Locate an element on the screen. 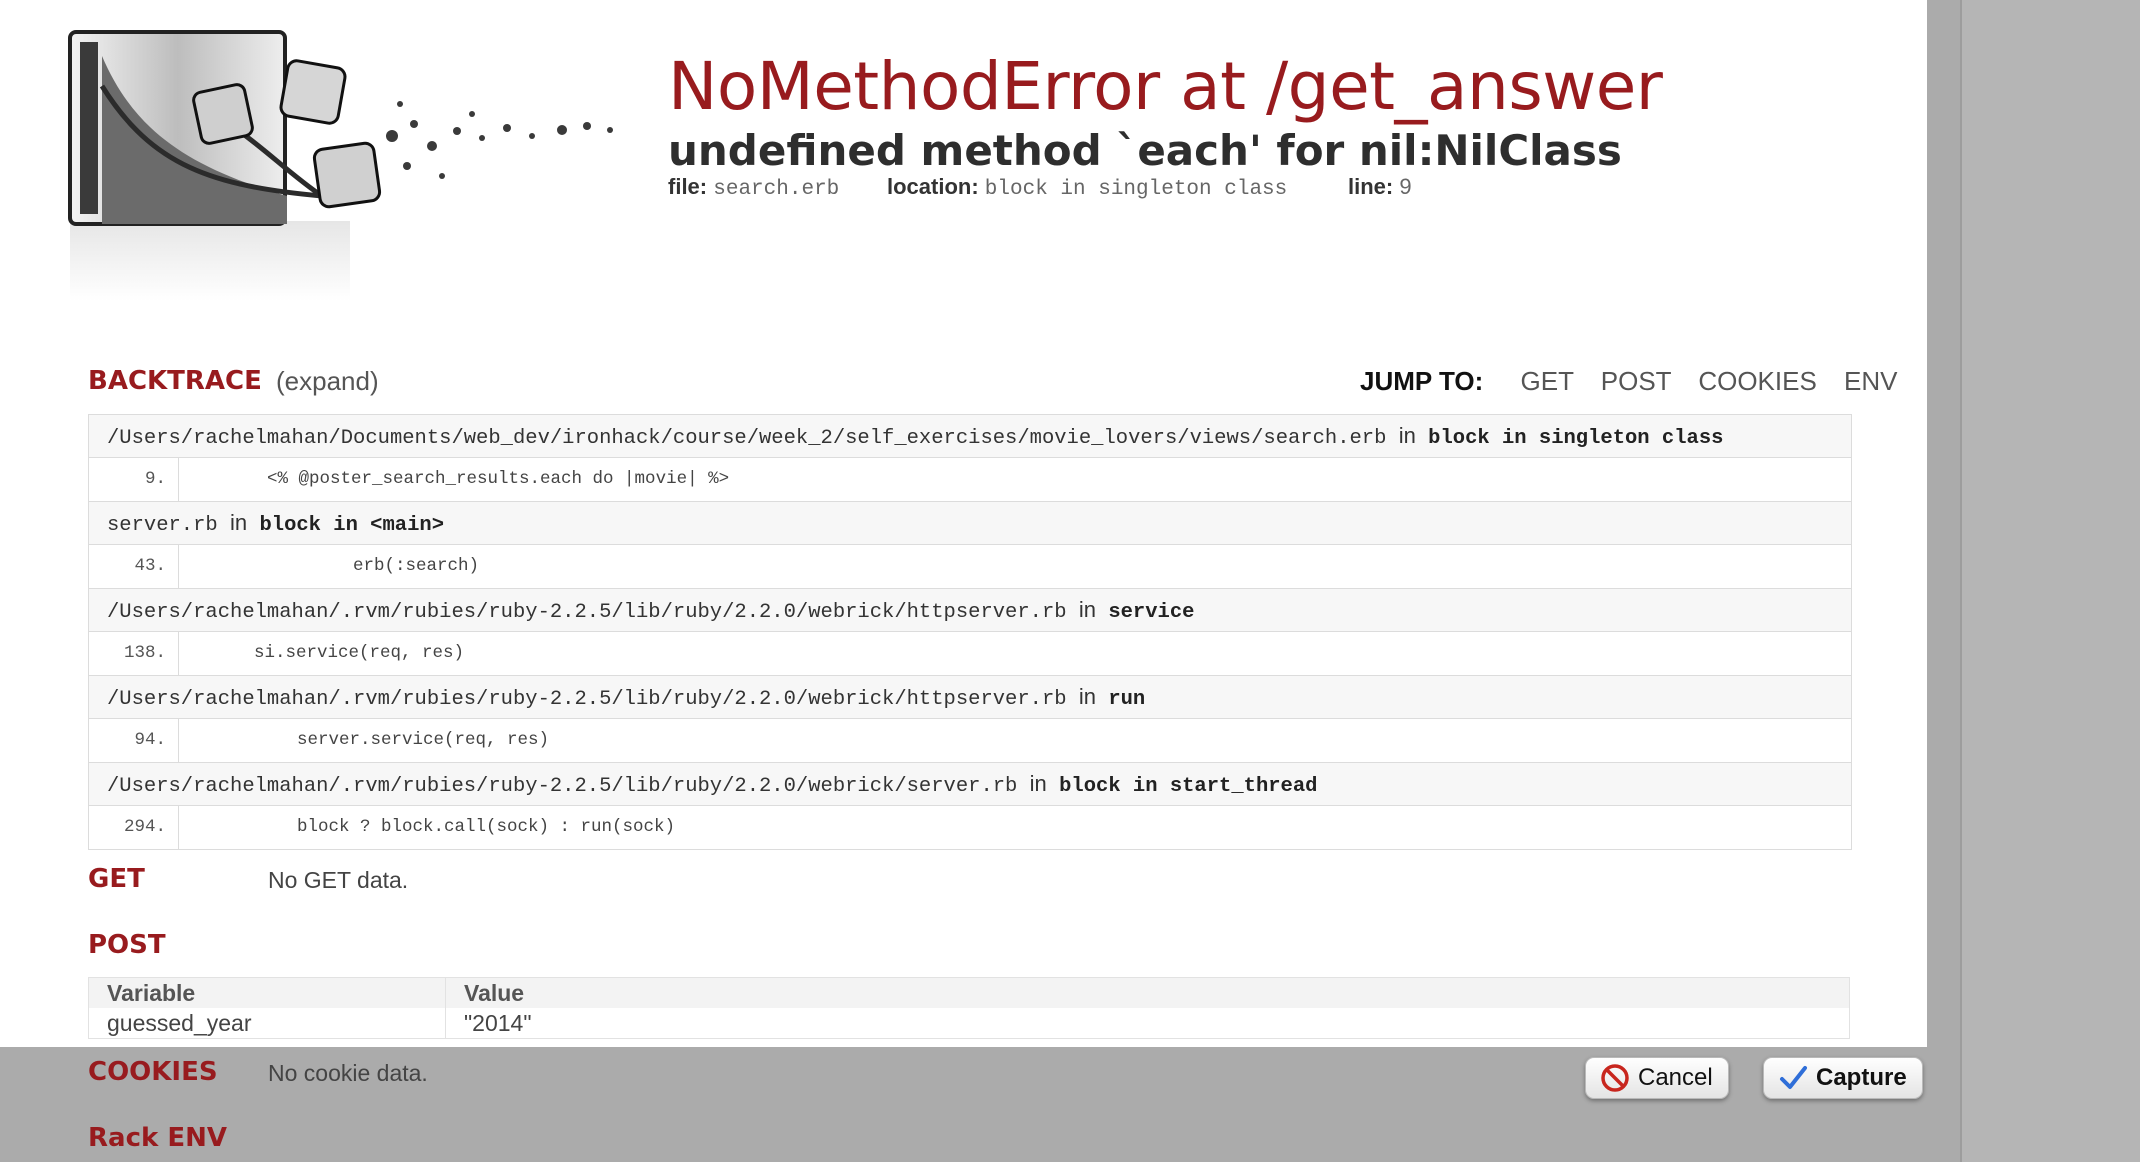 The height and width of the screenshot is (1162, 2140). error-location: location: block in singleton class is located at coordinates (1087, 187).